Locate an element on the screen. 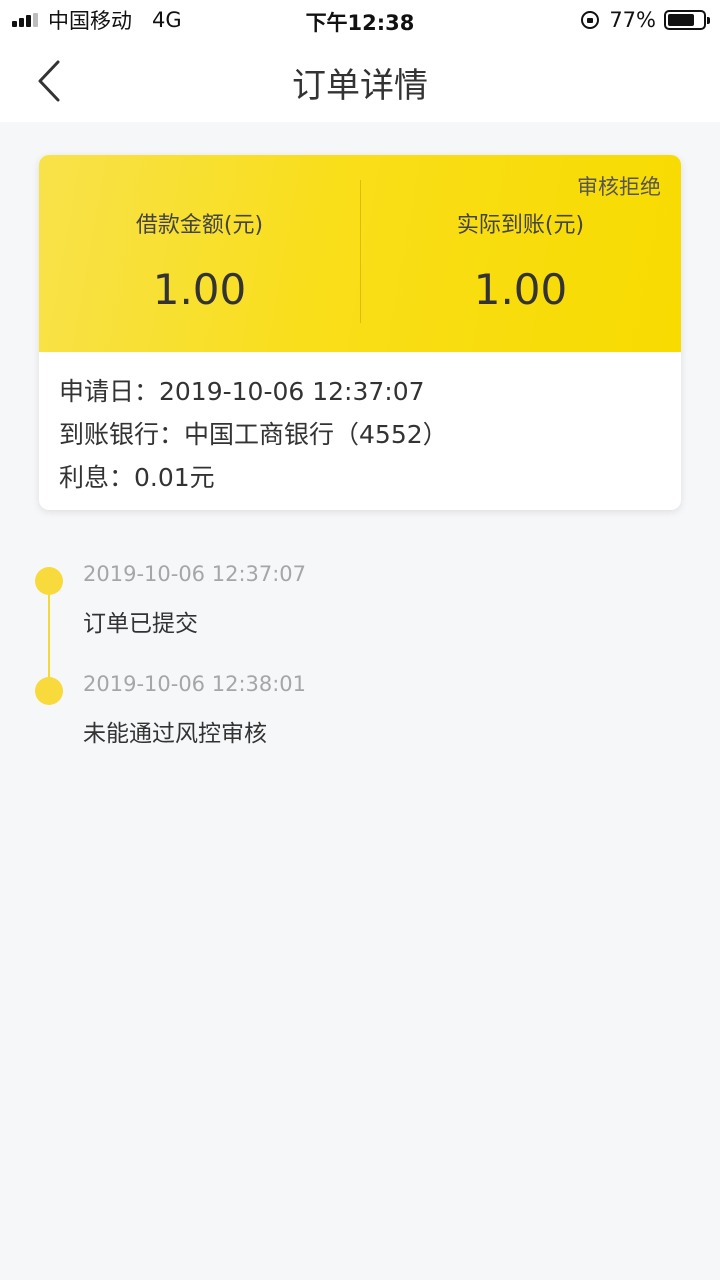  nav-bar: 订单详情 is located at coordinates (360, 81).